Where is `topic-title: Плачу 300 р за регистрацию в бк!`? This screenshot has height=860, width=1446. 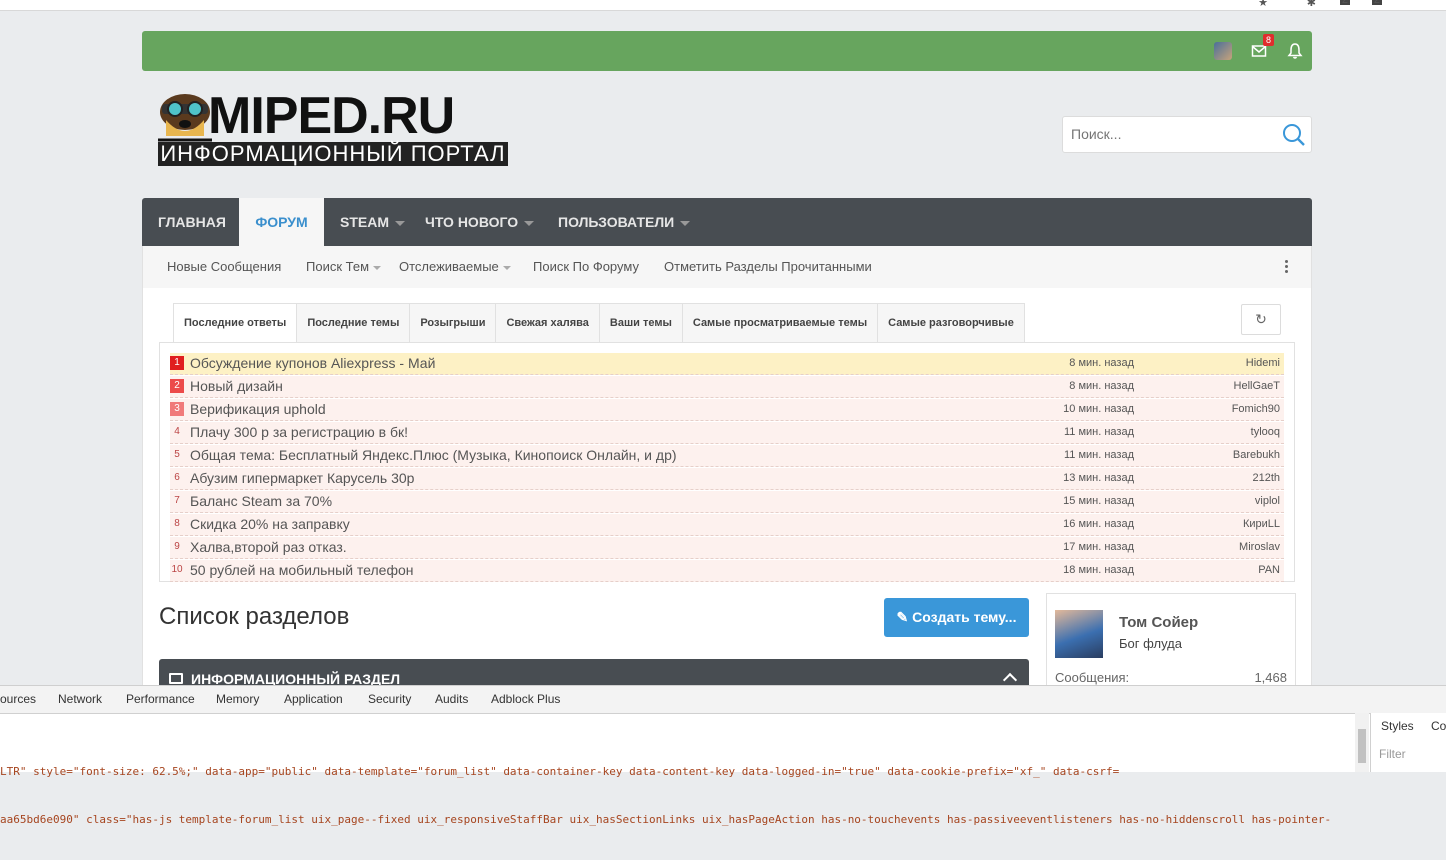
topic-title: Плачу 300 р за регистрацию в бк! is located at coordinates (299, 432).